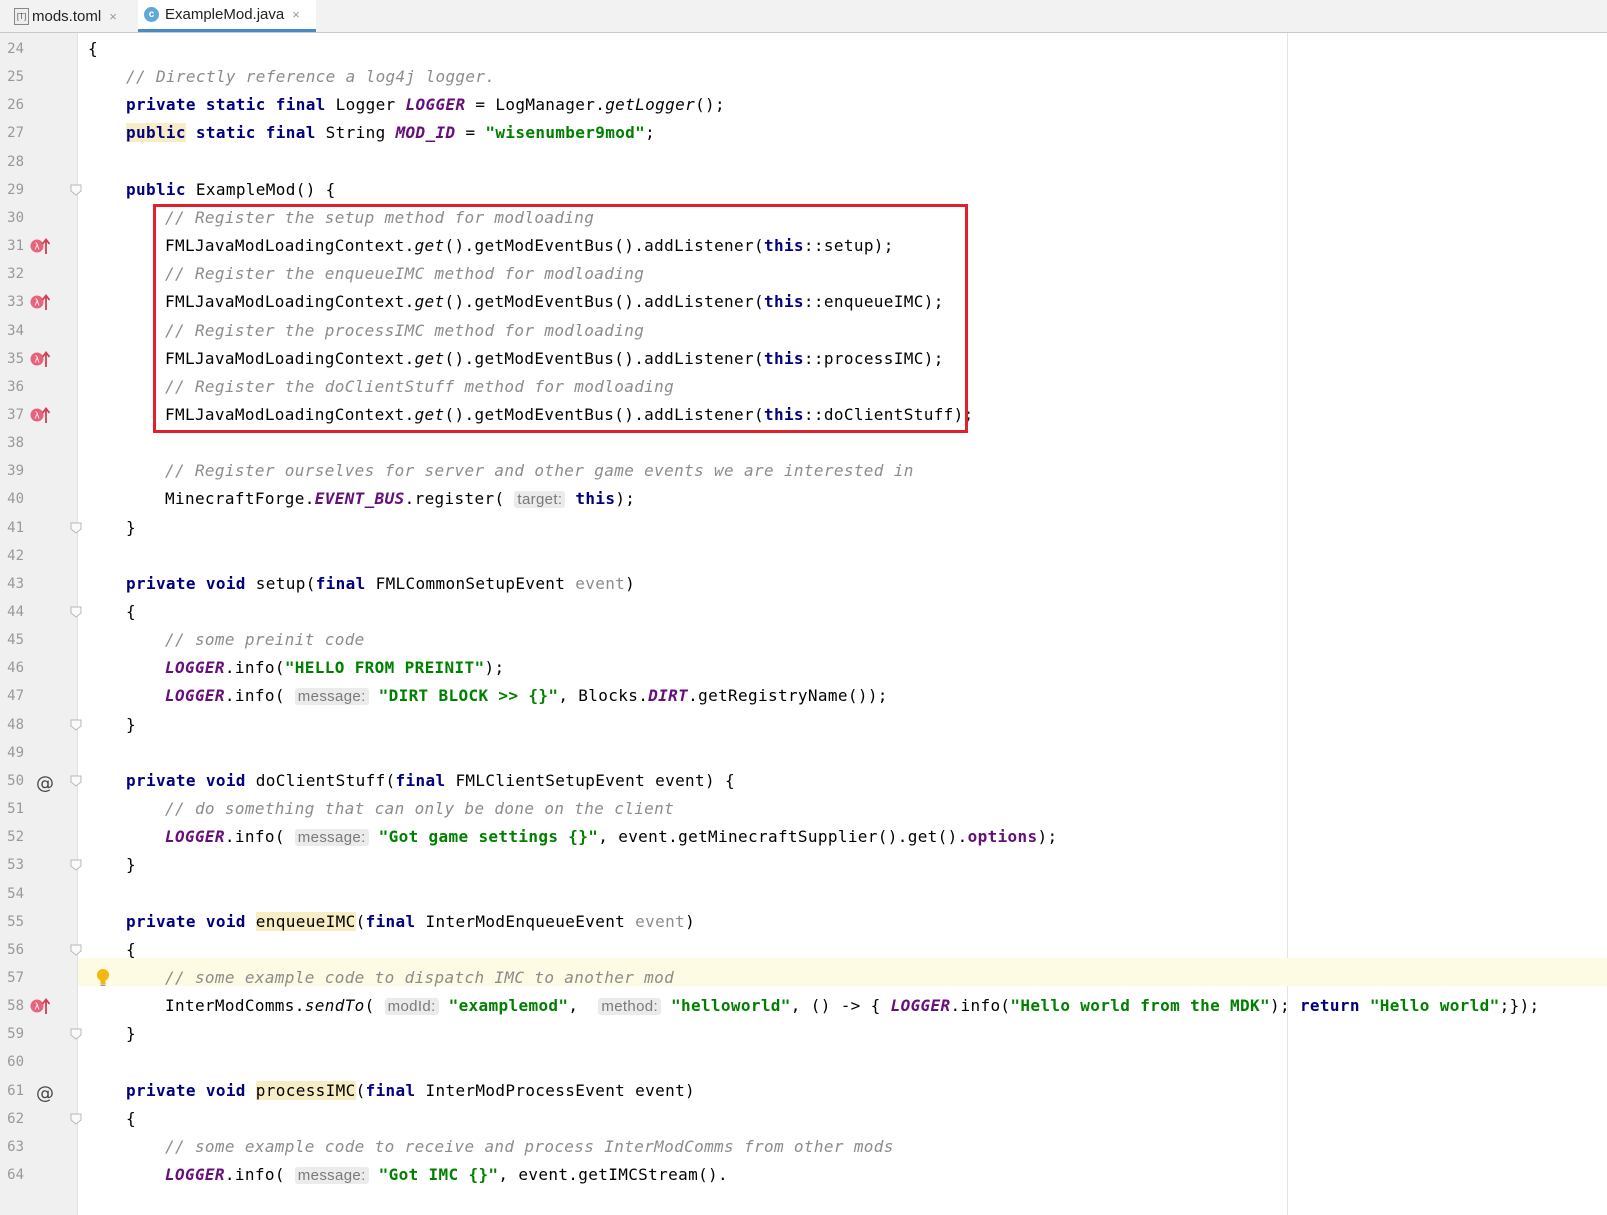  I want to click on code-line-53: 53}, so click(803, 865).